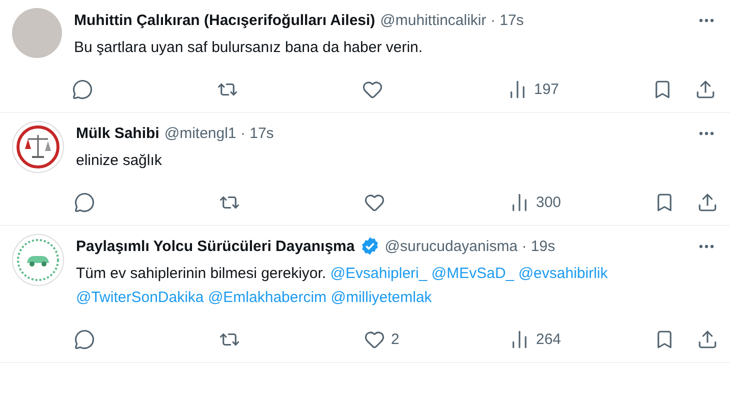 The image size is (730, 420). Describe the element at coordinates (452, 20) in the screenshot. I see `author-handle: @muhittincalikir · 17s` at that location.